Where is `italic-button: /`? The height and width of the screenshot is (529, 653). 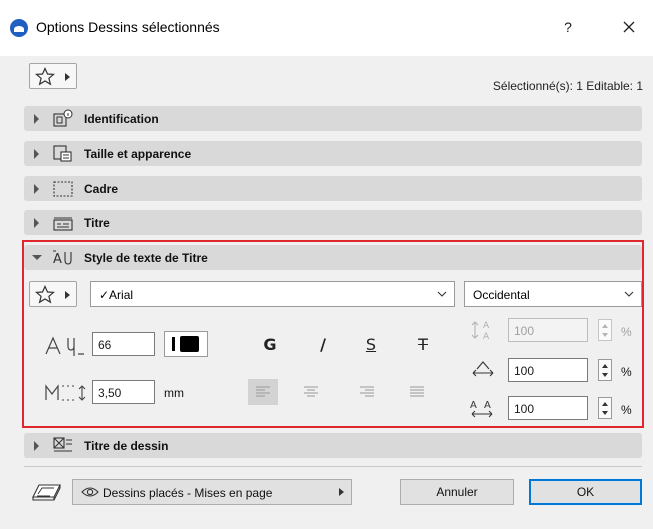 italic-button: / is located at coordinates (323, 345).